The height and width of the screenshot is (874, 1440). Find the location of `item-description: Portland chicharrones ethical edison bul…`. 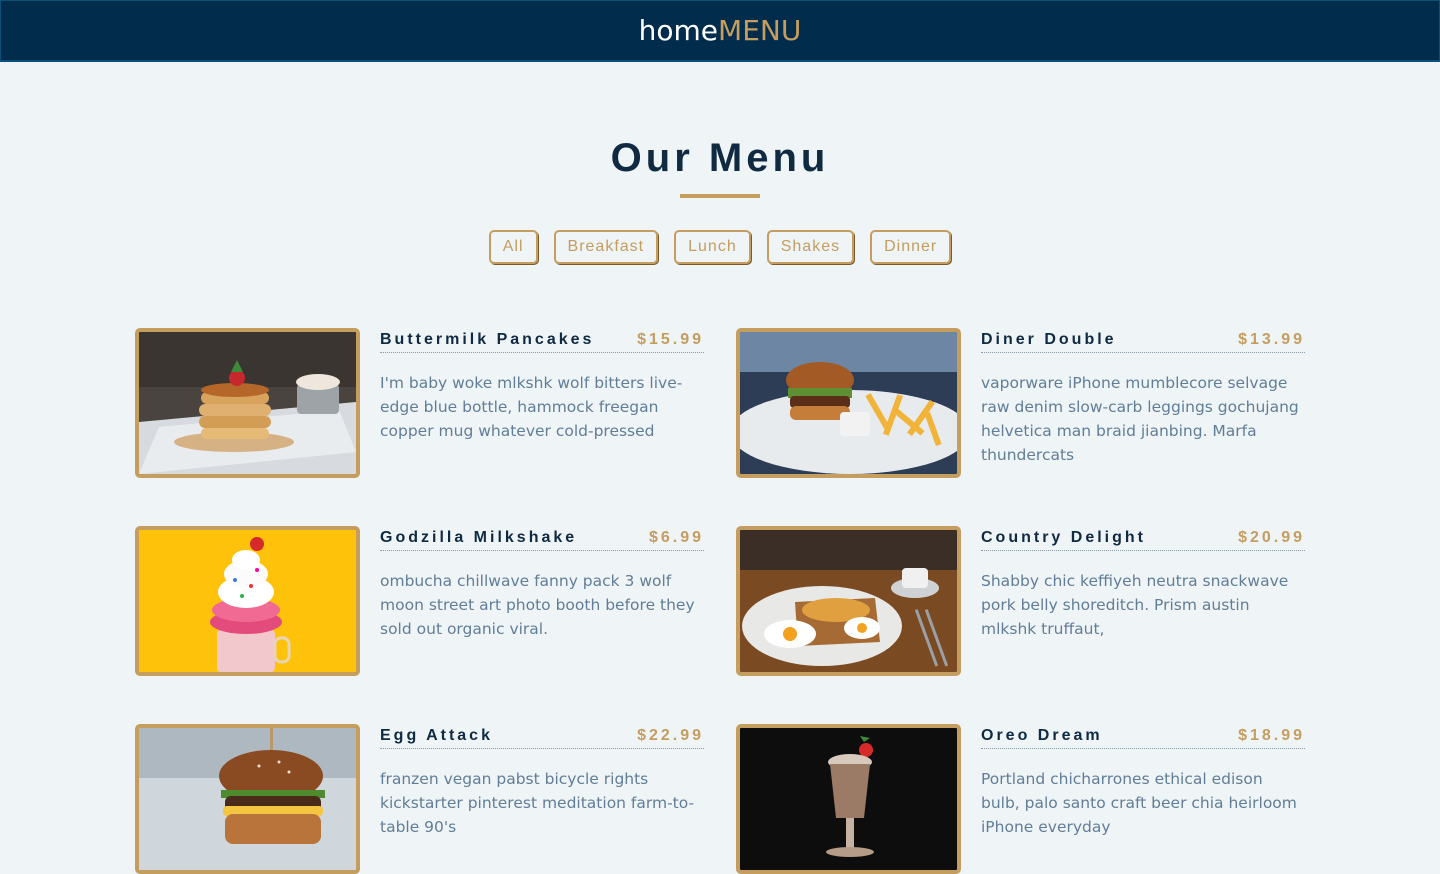

item-description: Portland chicharrones ethical edison bul… is located at coordinates (1139, 803).